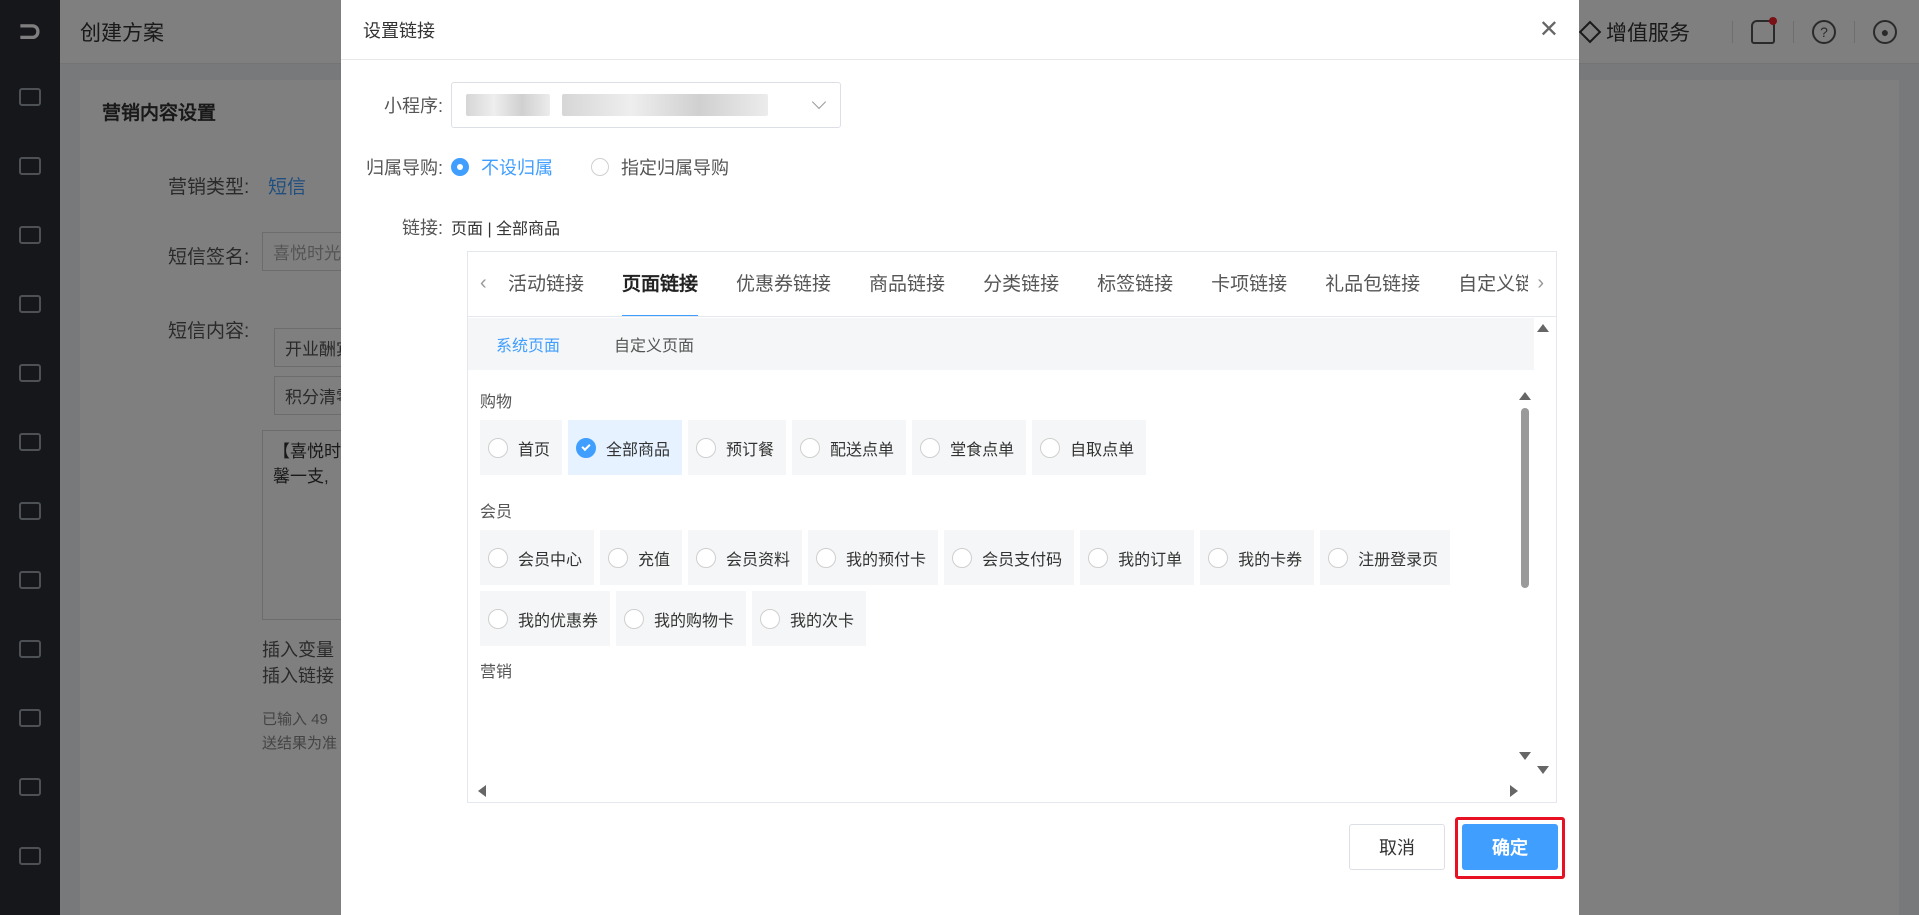 This screenshot has height=915, width=1919. I want to click on page-option: 我的卡券, so click(1257, 557).